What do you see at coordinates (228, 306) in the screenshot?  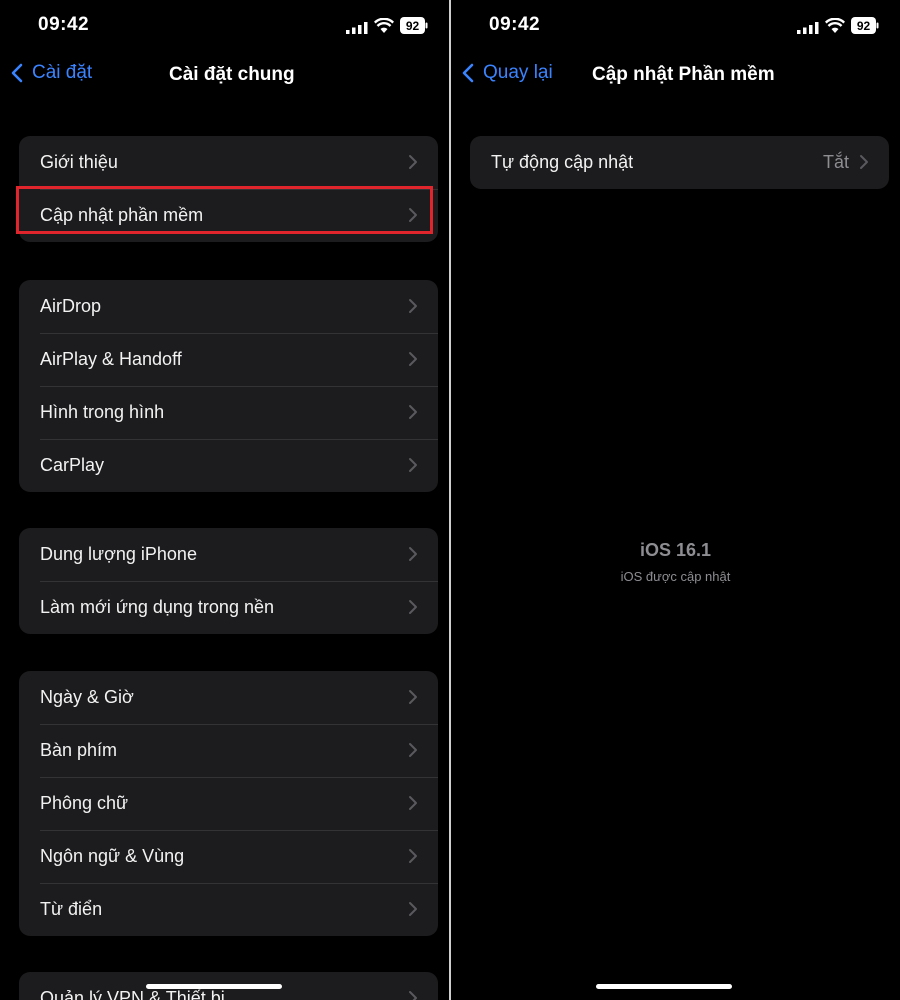 I see `settings-item-airdrop: AirDrop` at bounding box center [228, 306].